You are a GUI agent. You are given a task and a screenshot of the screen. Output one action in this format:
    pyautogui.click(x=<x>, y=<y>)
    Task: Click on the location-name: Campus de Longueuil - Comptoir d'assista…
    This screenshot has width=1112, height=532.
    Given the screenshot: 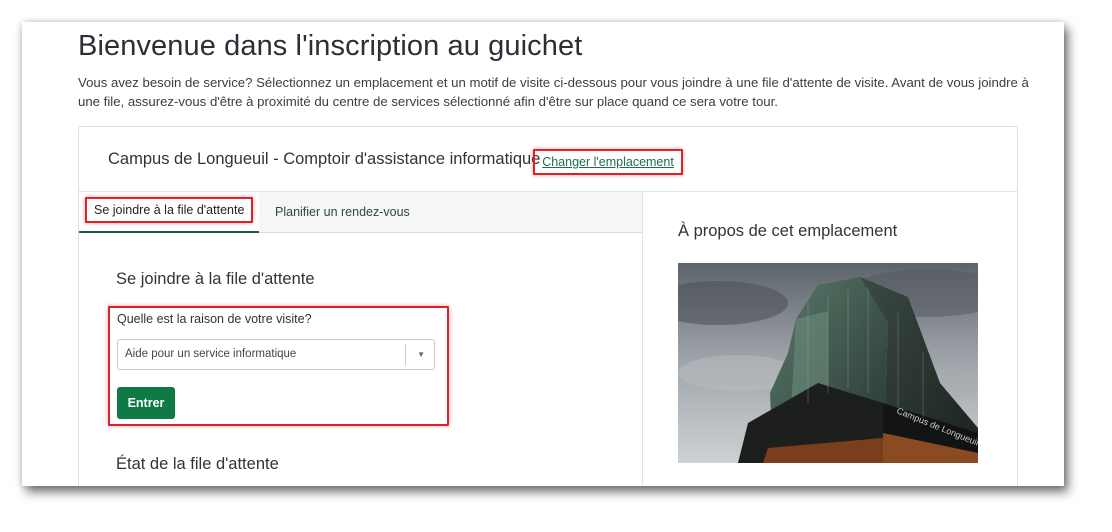 What is the action you would take?
    pyautogui.click(x=324, y=159)
    